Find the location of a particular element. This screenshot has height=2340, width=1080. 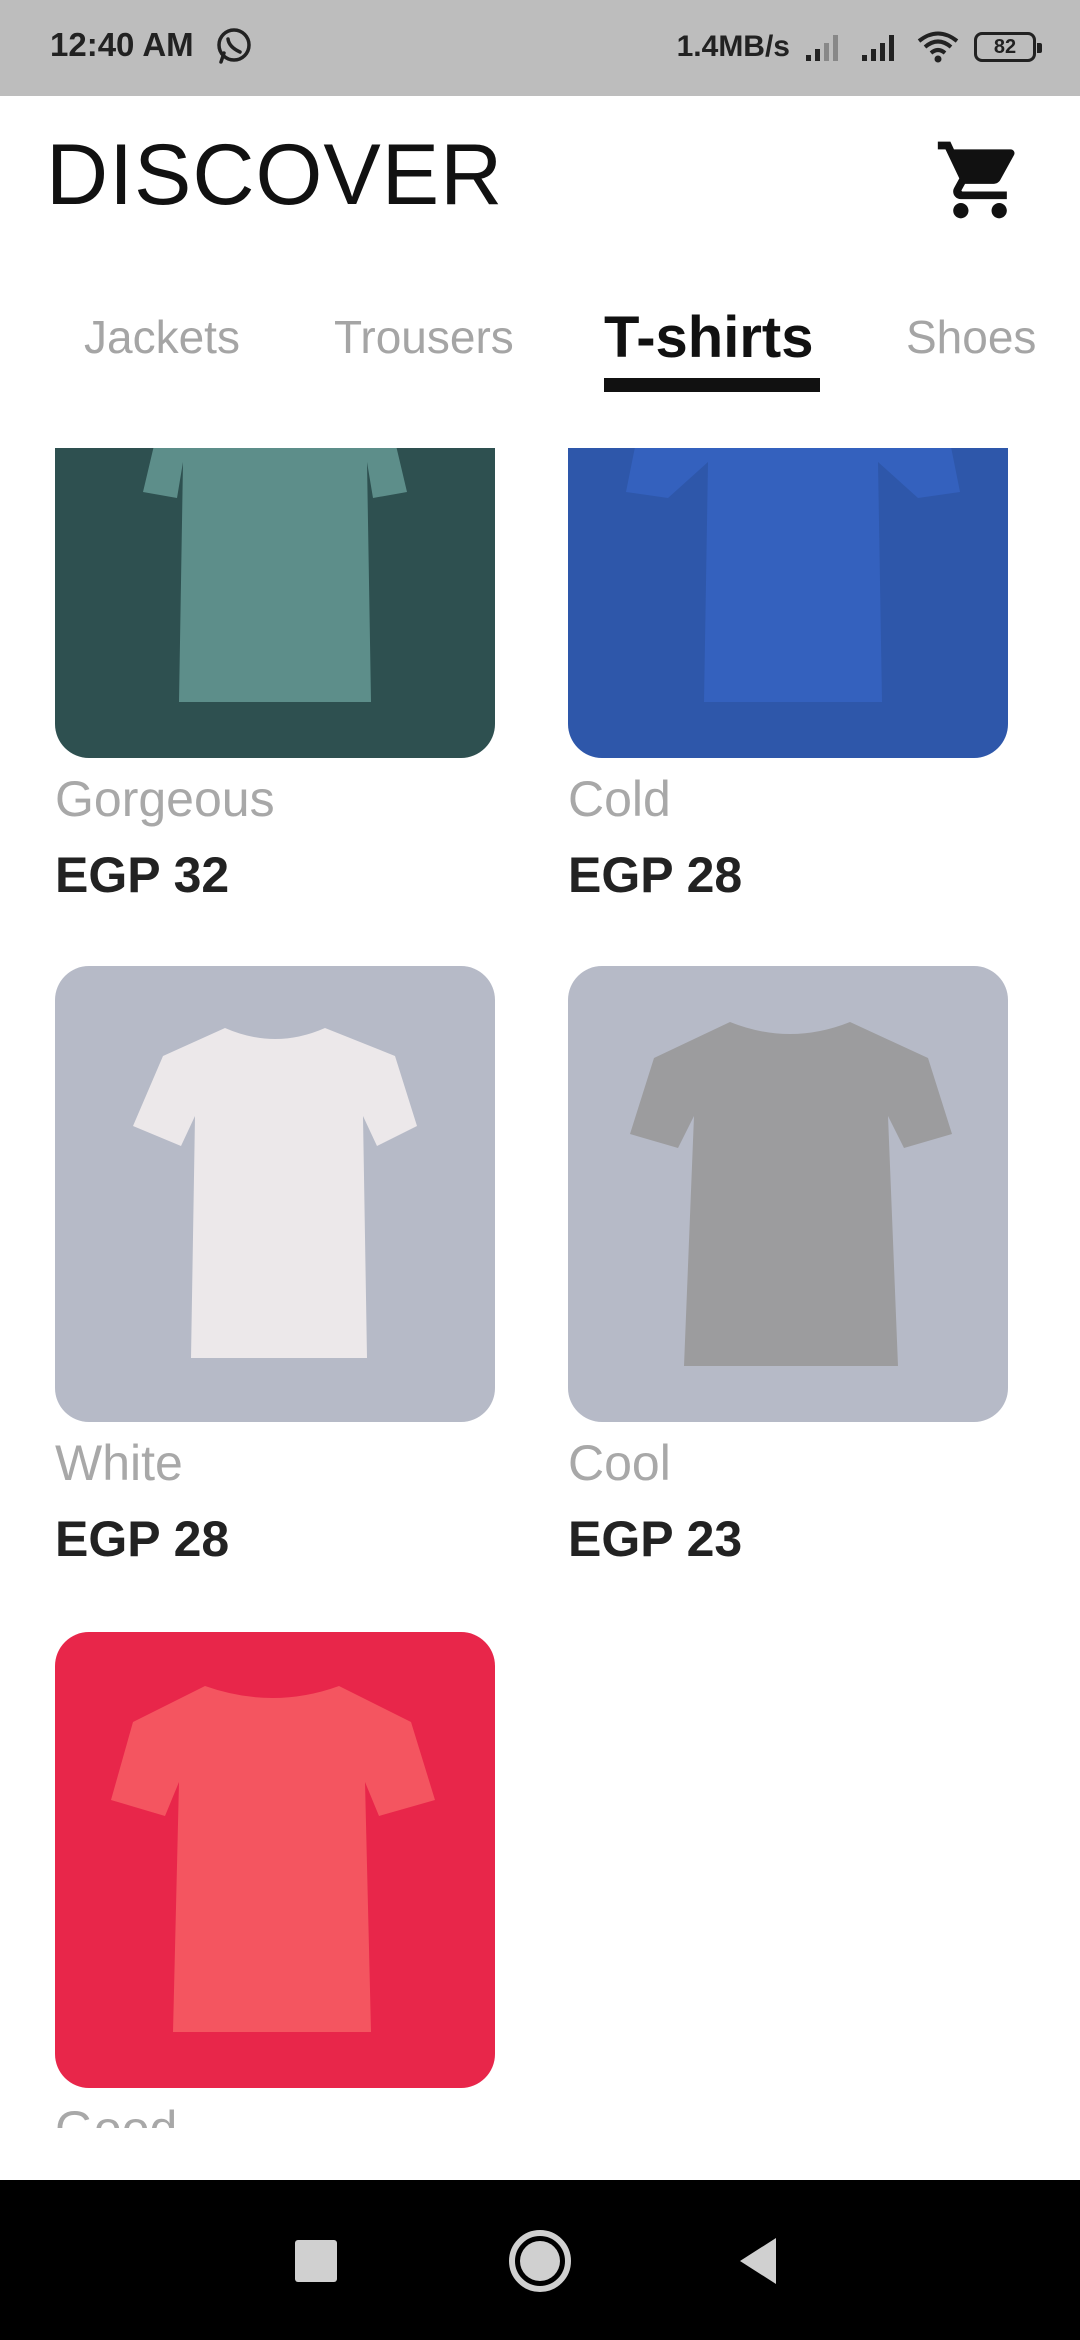

product-card: Cold EGP 28 is located at coordinates (788, 675).